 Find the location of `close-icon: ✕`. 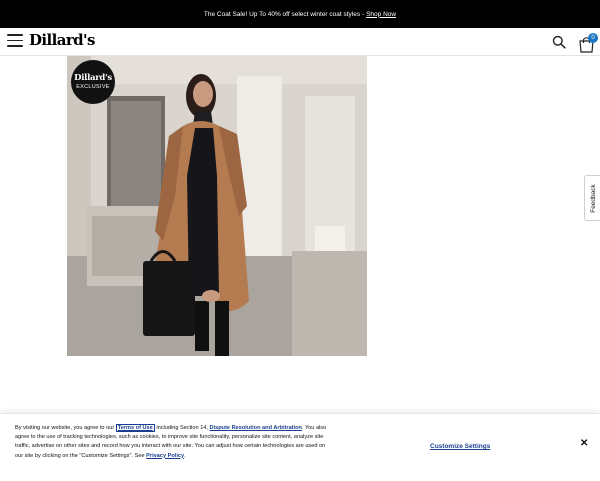

close-icon: ✕ is located at coordinates (584, 443).